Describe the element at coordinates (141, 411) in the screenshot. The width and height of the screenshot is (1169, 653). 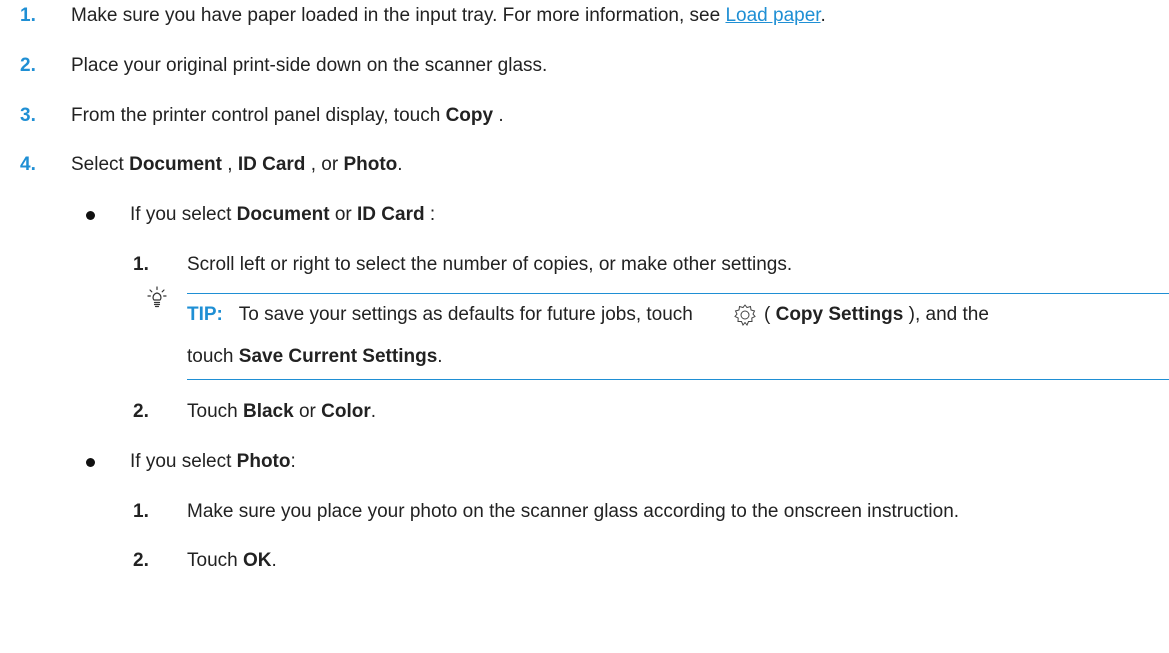
I see `doc-substep-2-number: 2.` at that location.